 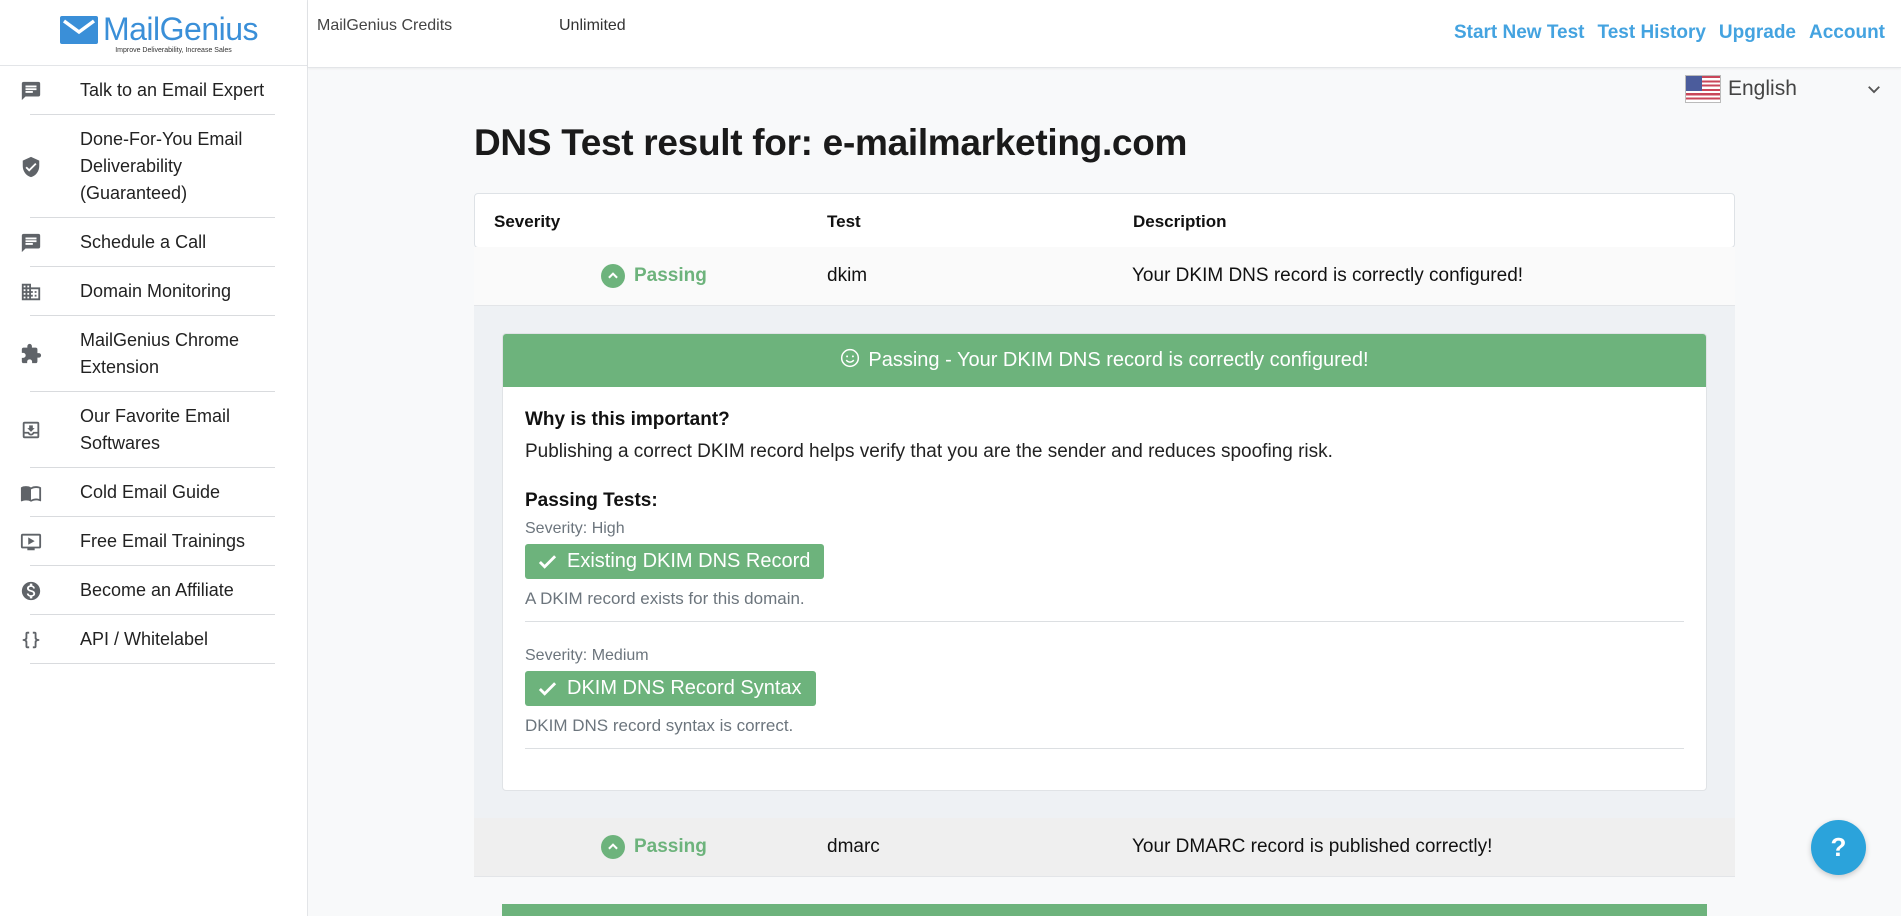 What do you see at coordinates (850, 357) in the screenshot?
I see `smile-icon` at bounding box center [850, 357].